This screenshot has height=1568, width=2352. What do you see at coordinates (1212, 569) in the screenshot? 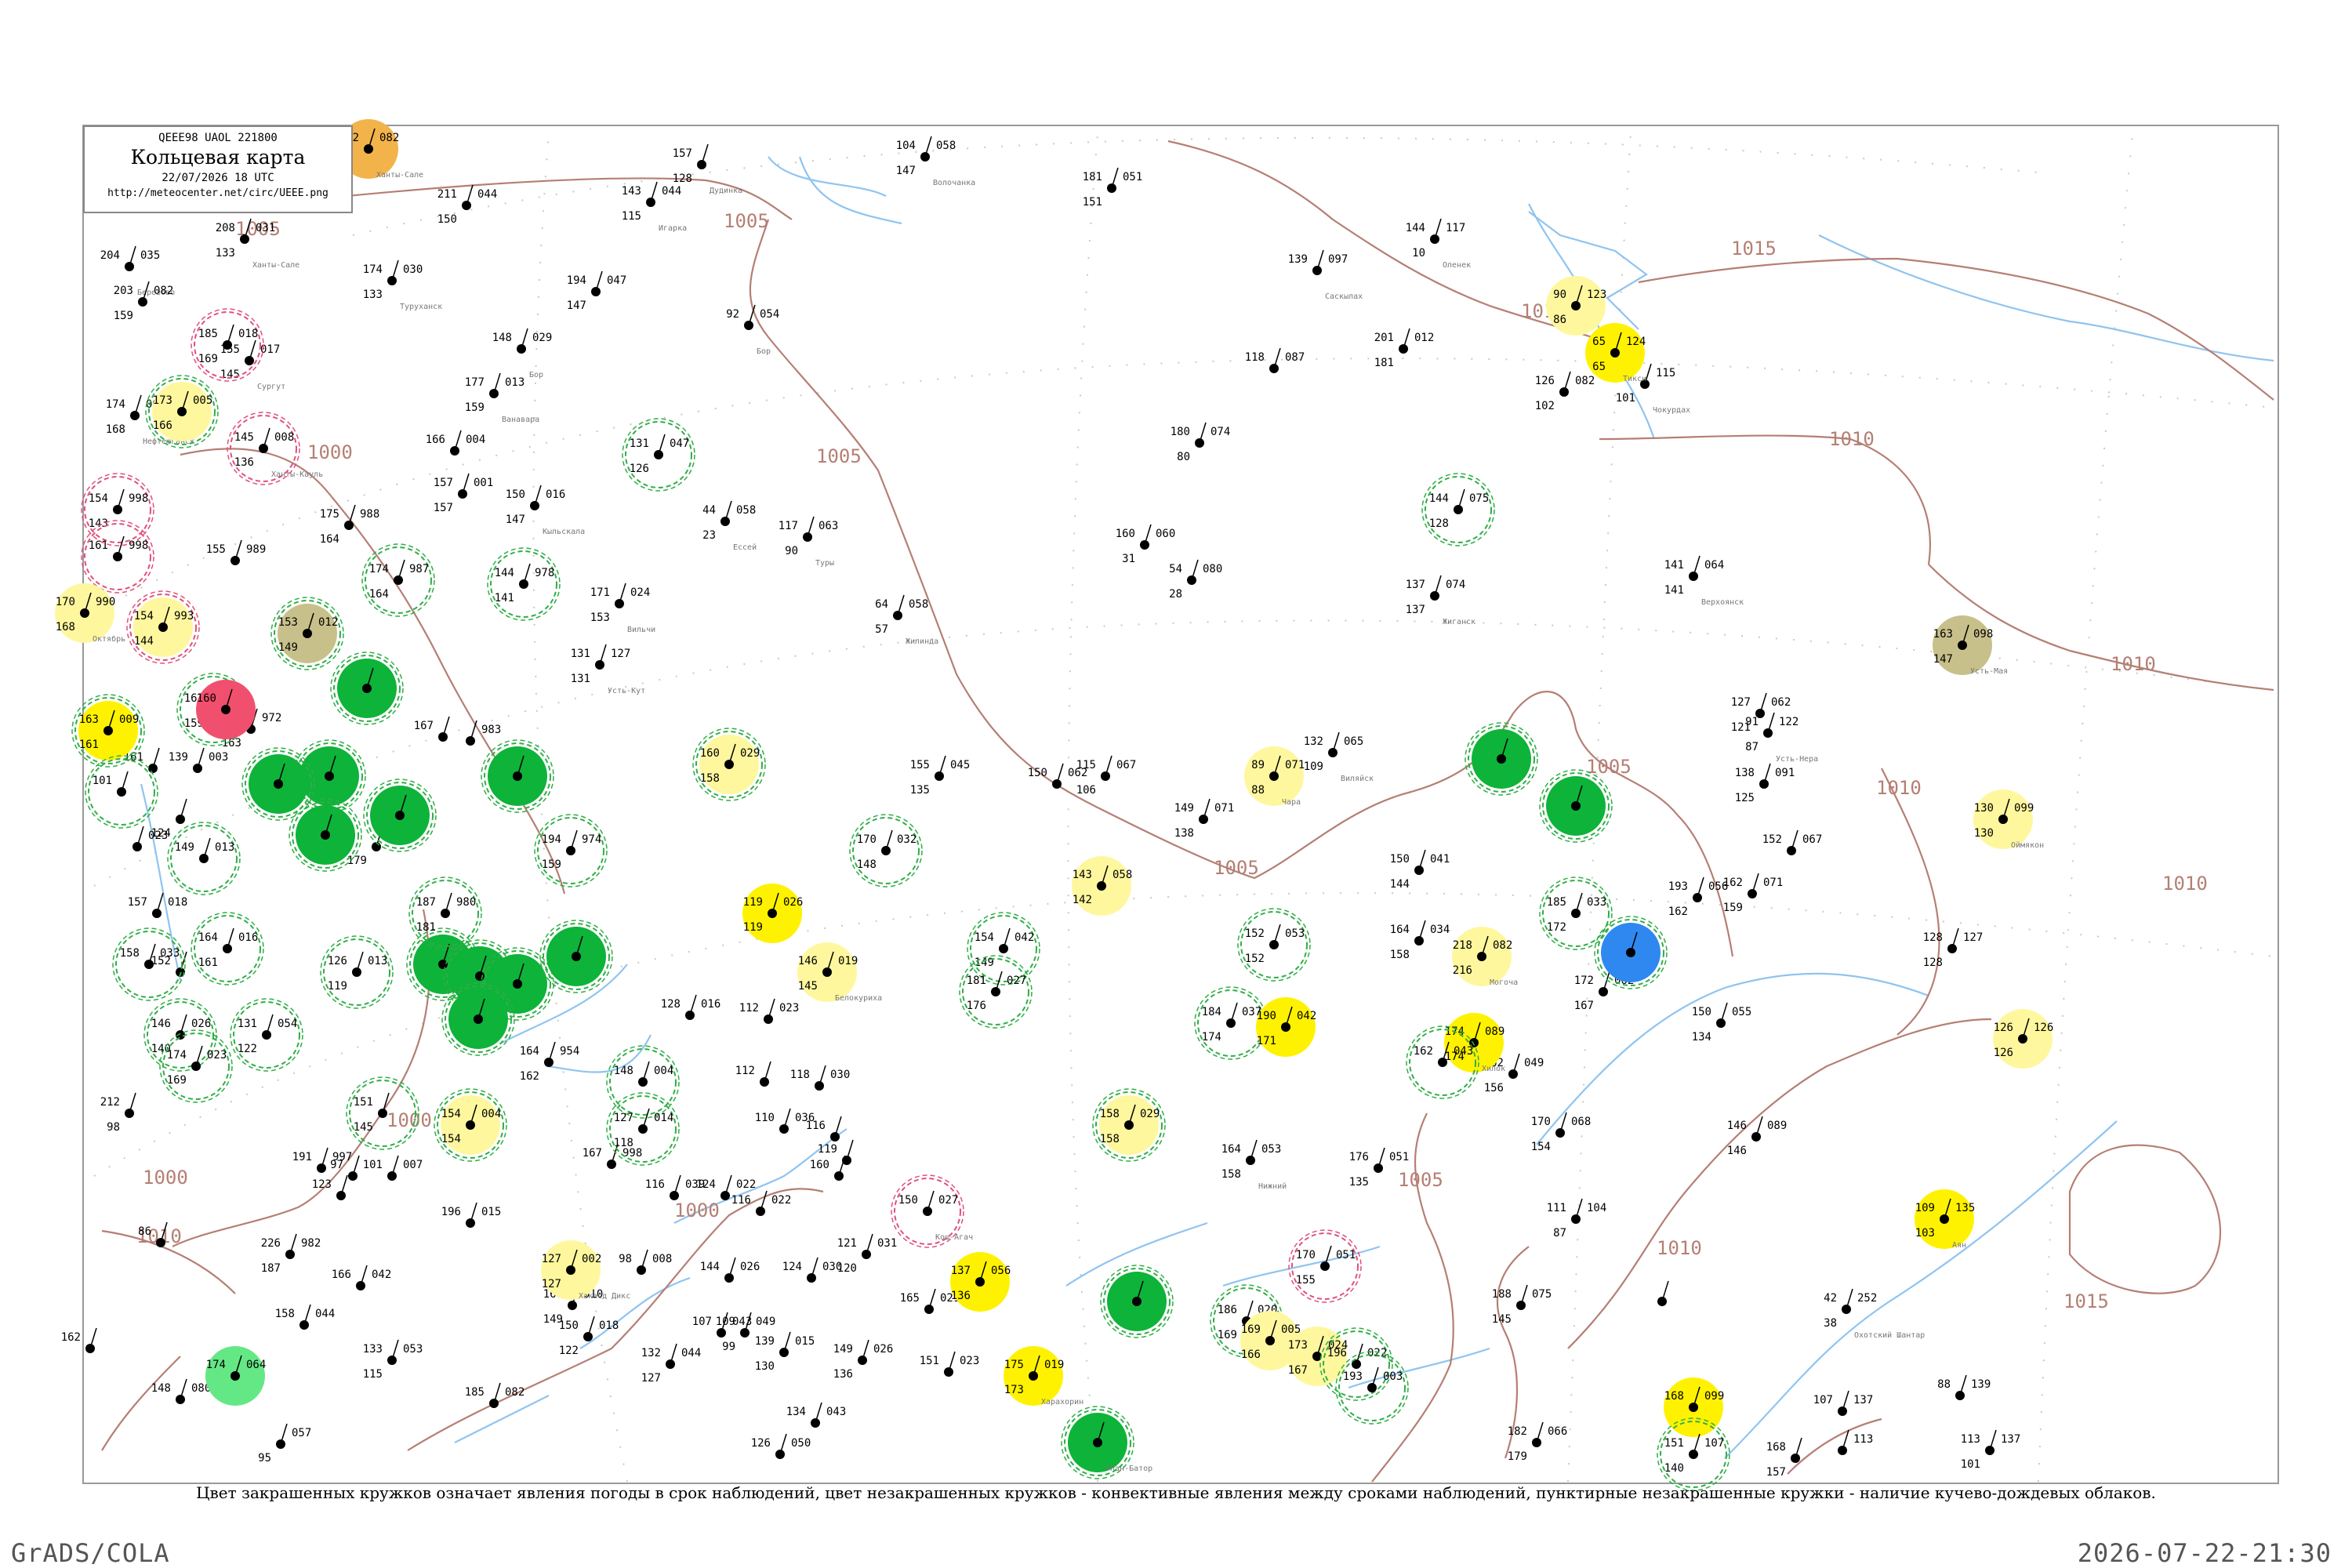
I see `pressure-label: 080` at bounding box center [1212, 569].